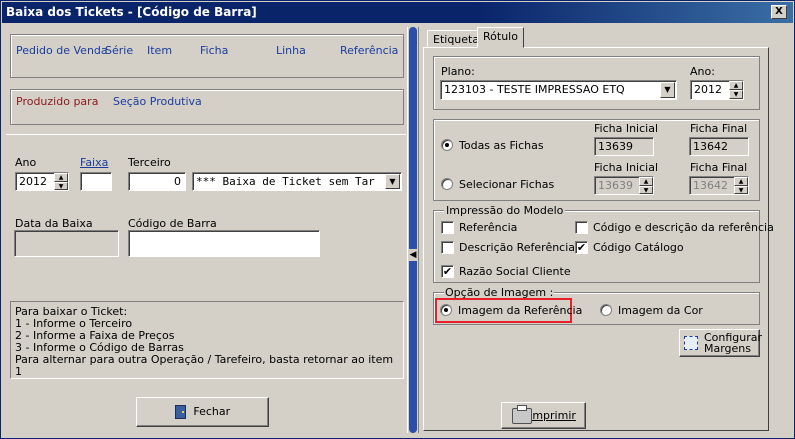  Describe the element at coordinates (446, 310) in the screenshot. I see `imagem-referencia-radio` at that location.